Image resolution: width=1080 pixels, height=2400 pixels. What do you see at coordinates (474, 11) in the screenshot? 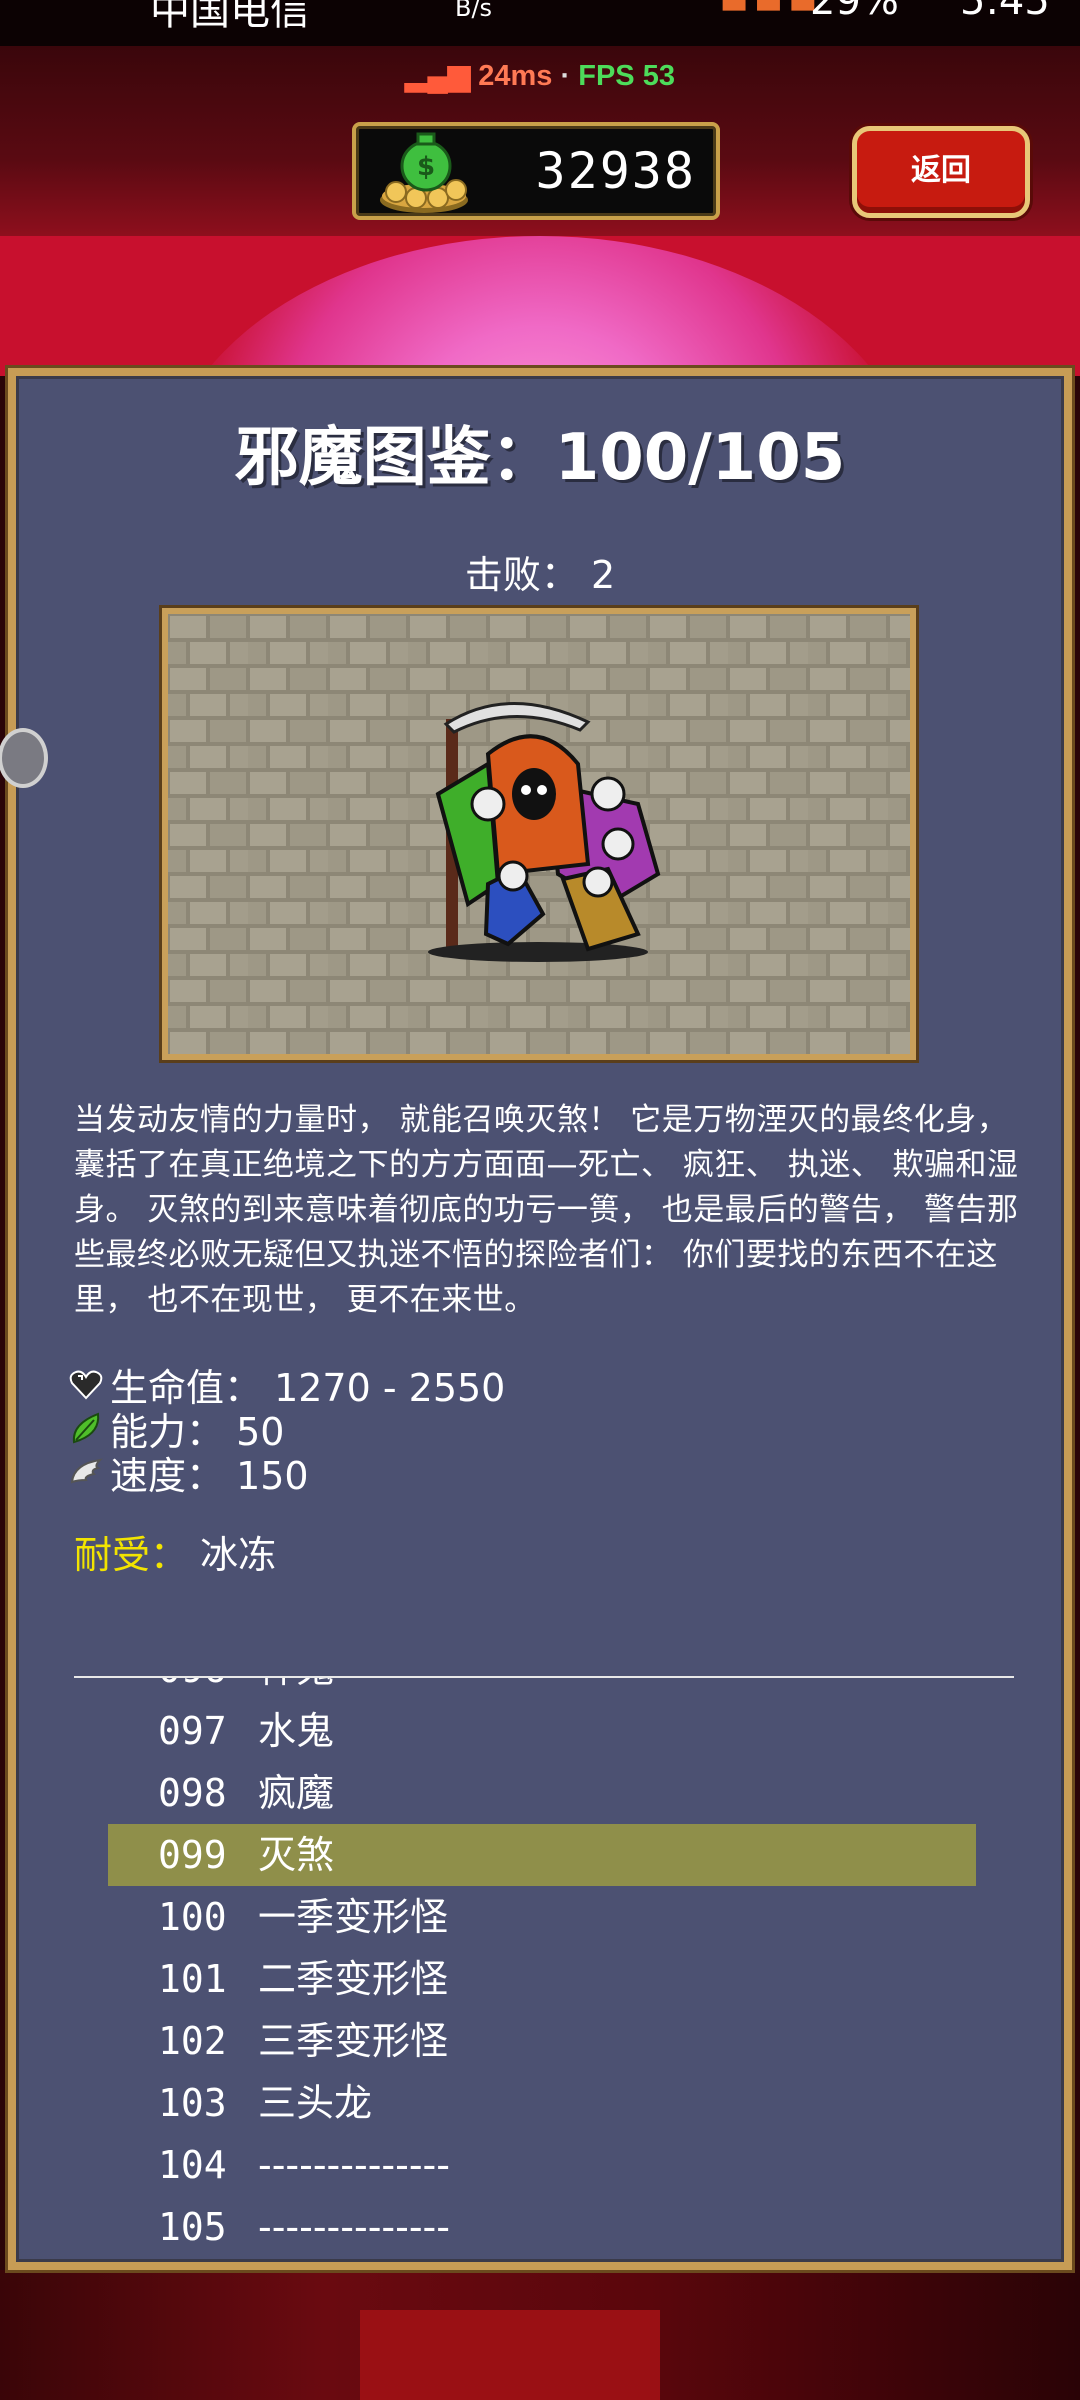
I see `net-speed-label: B/s` at bounding box center [474, 11].